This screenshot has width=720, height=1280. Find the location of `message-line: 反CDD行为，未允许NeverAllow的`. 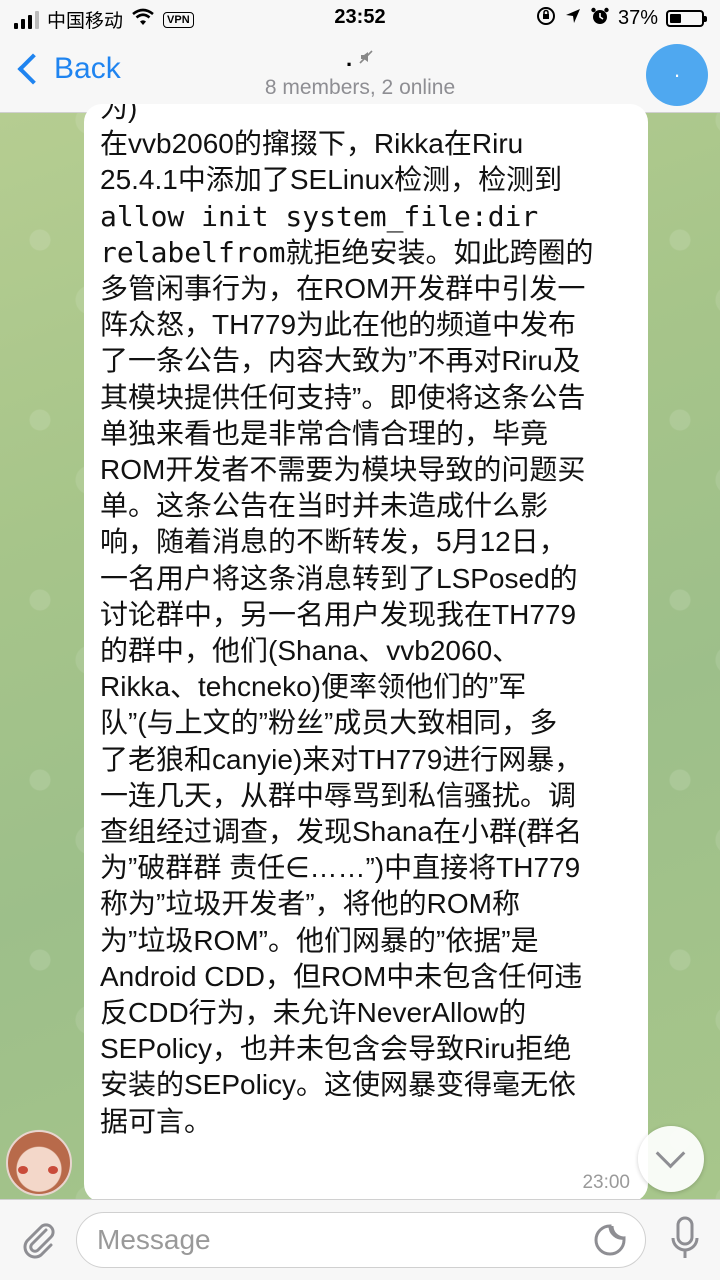

message-line: 反CDD行为，未允许NeverAllow的 is located at coordinates (313, 1013).